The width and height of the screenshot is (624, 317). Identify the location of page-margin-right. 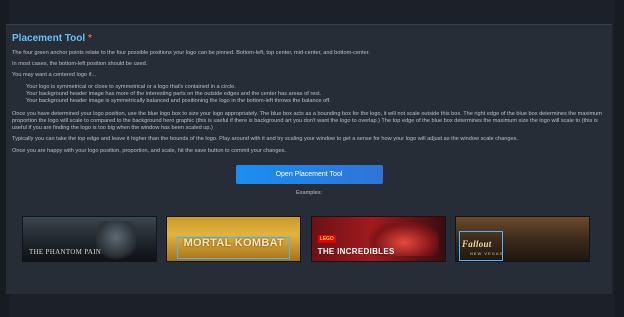
(619, 158).